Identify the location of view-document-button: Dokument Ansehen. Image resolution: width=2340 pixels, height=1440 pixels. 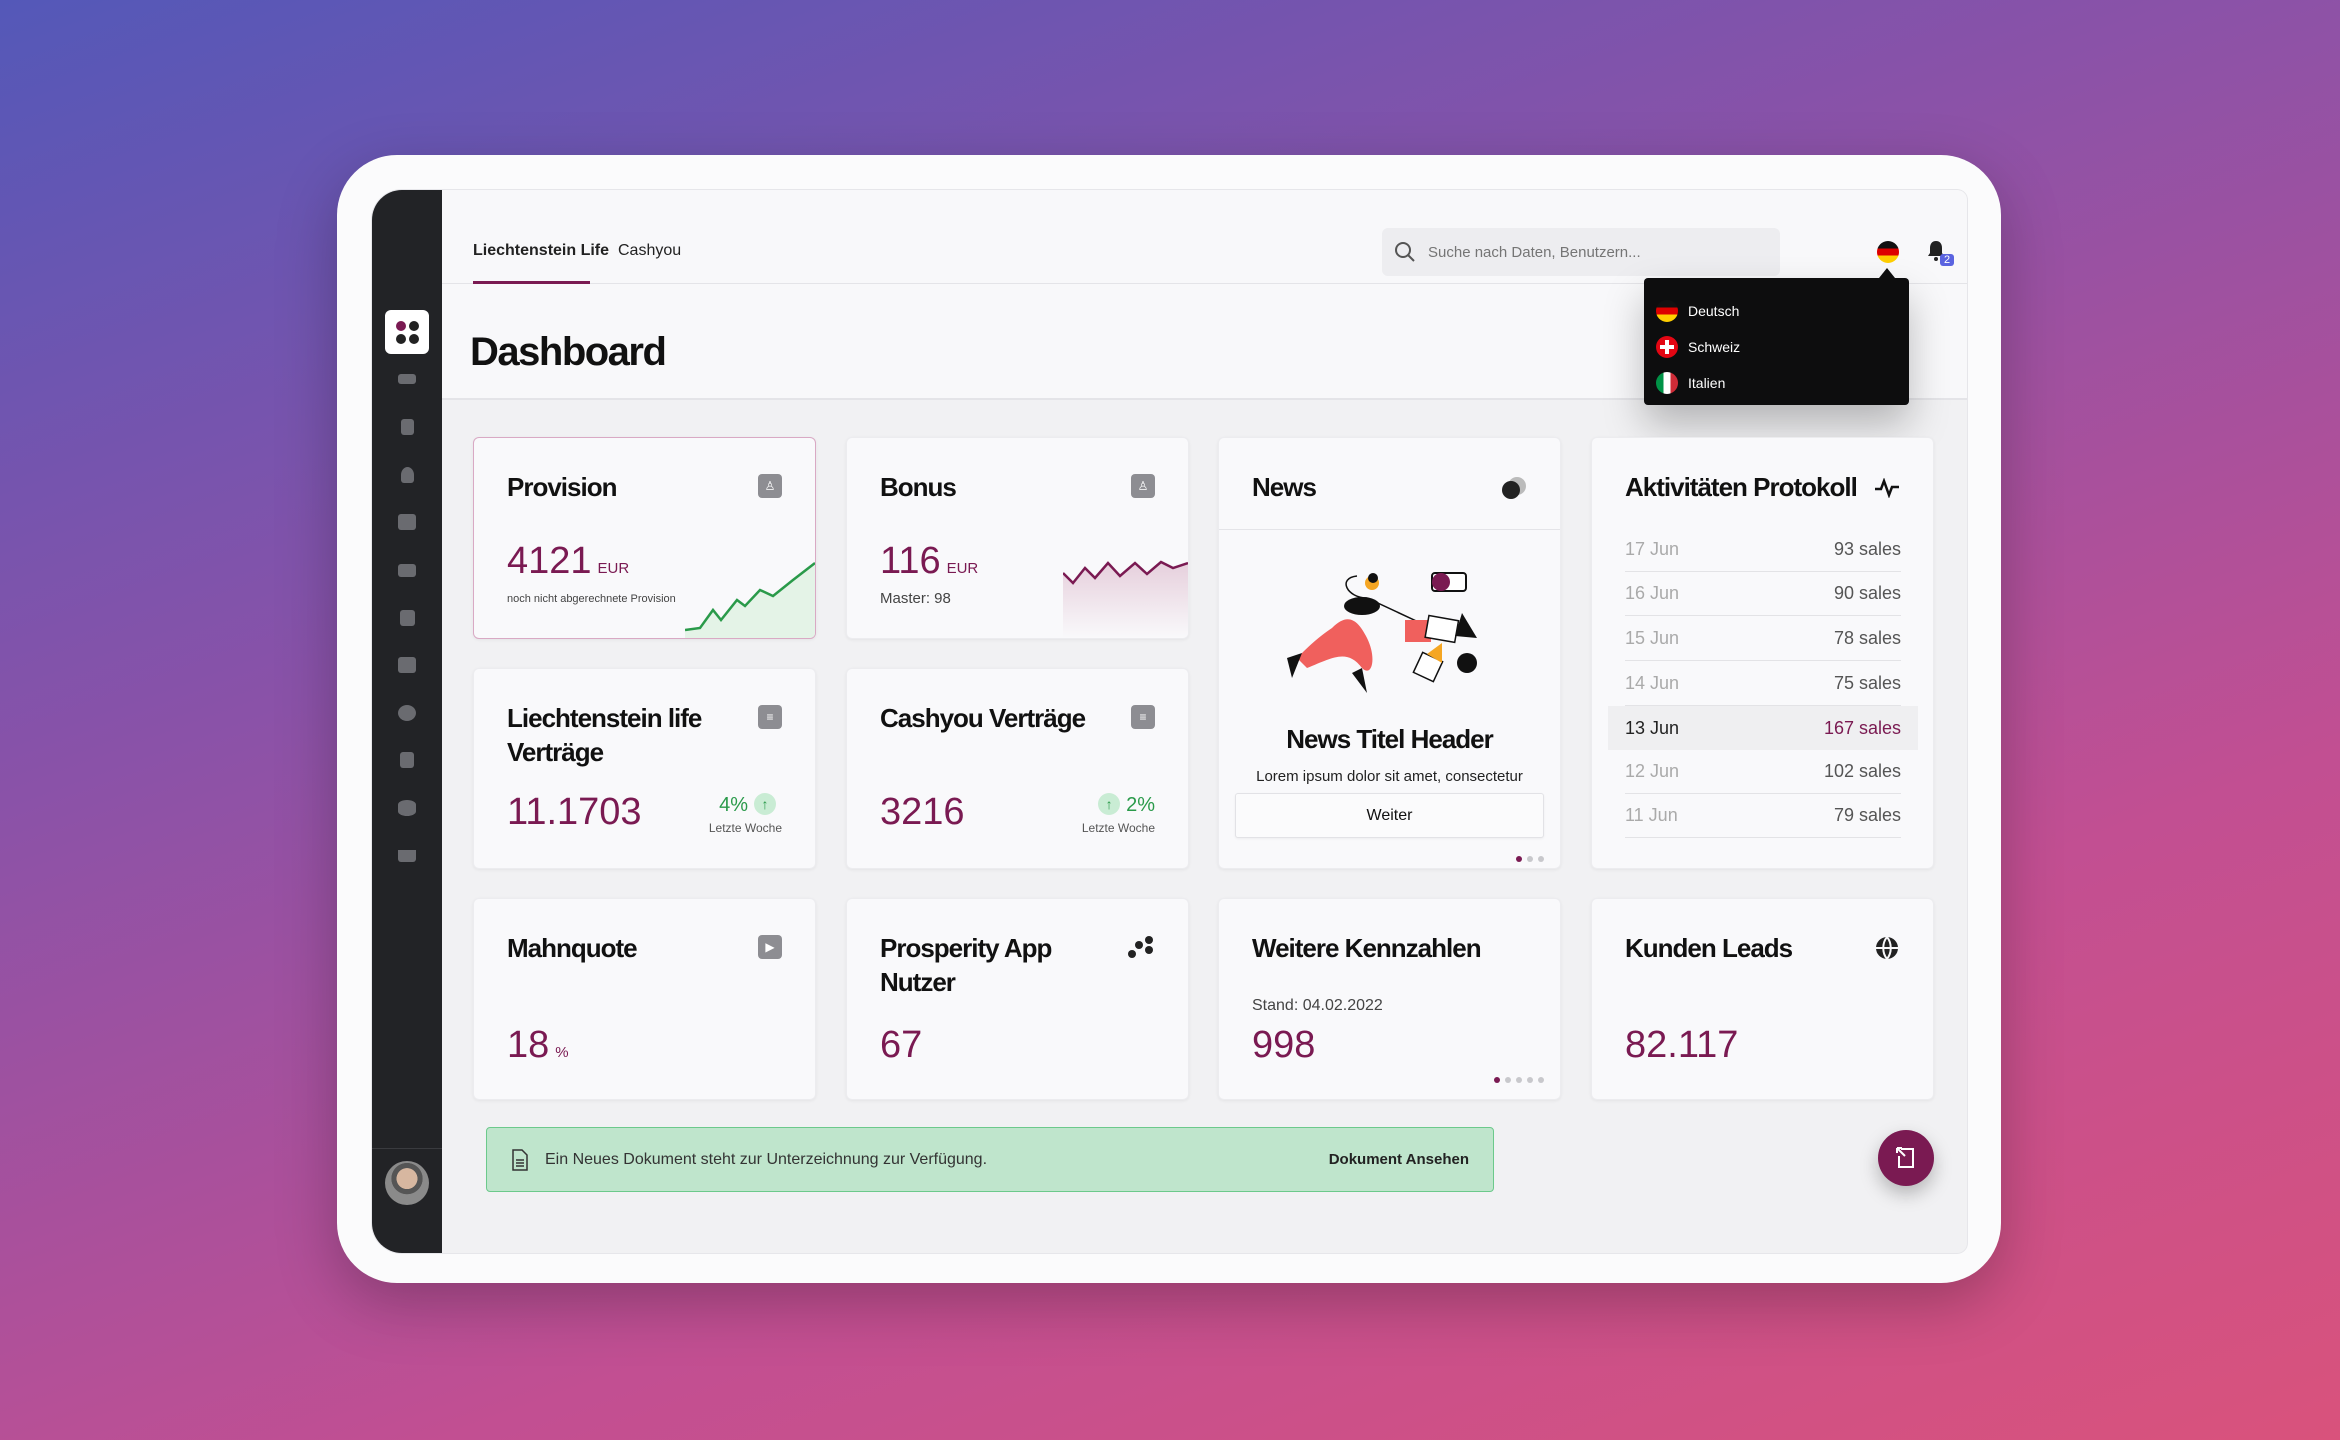
(1399, 1159).